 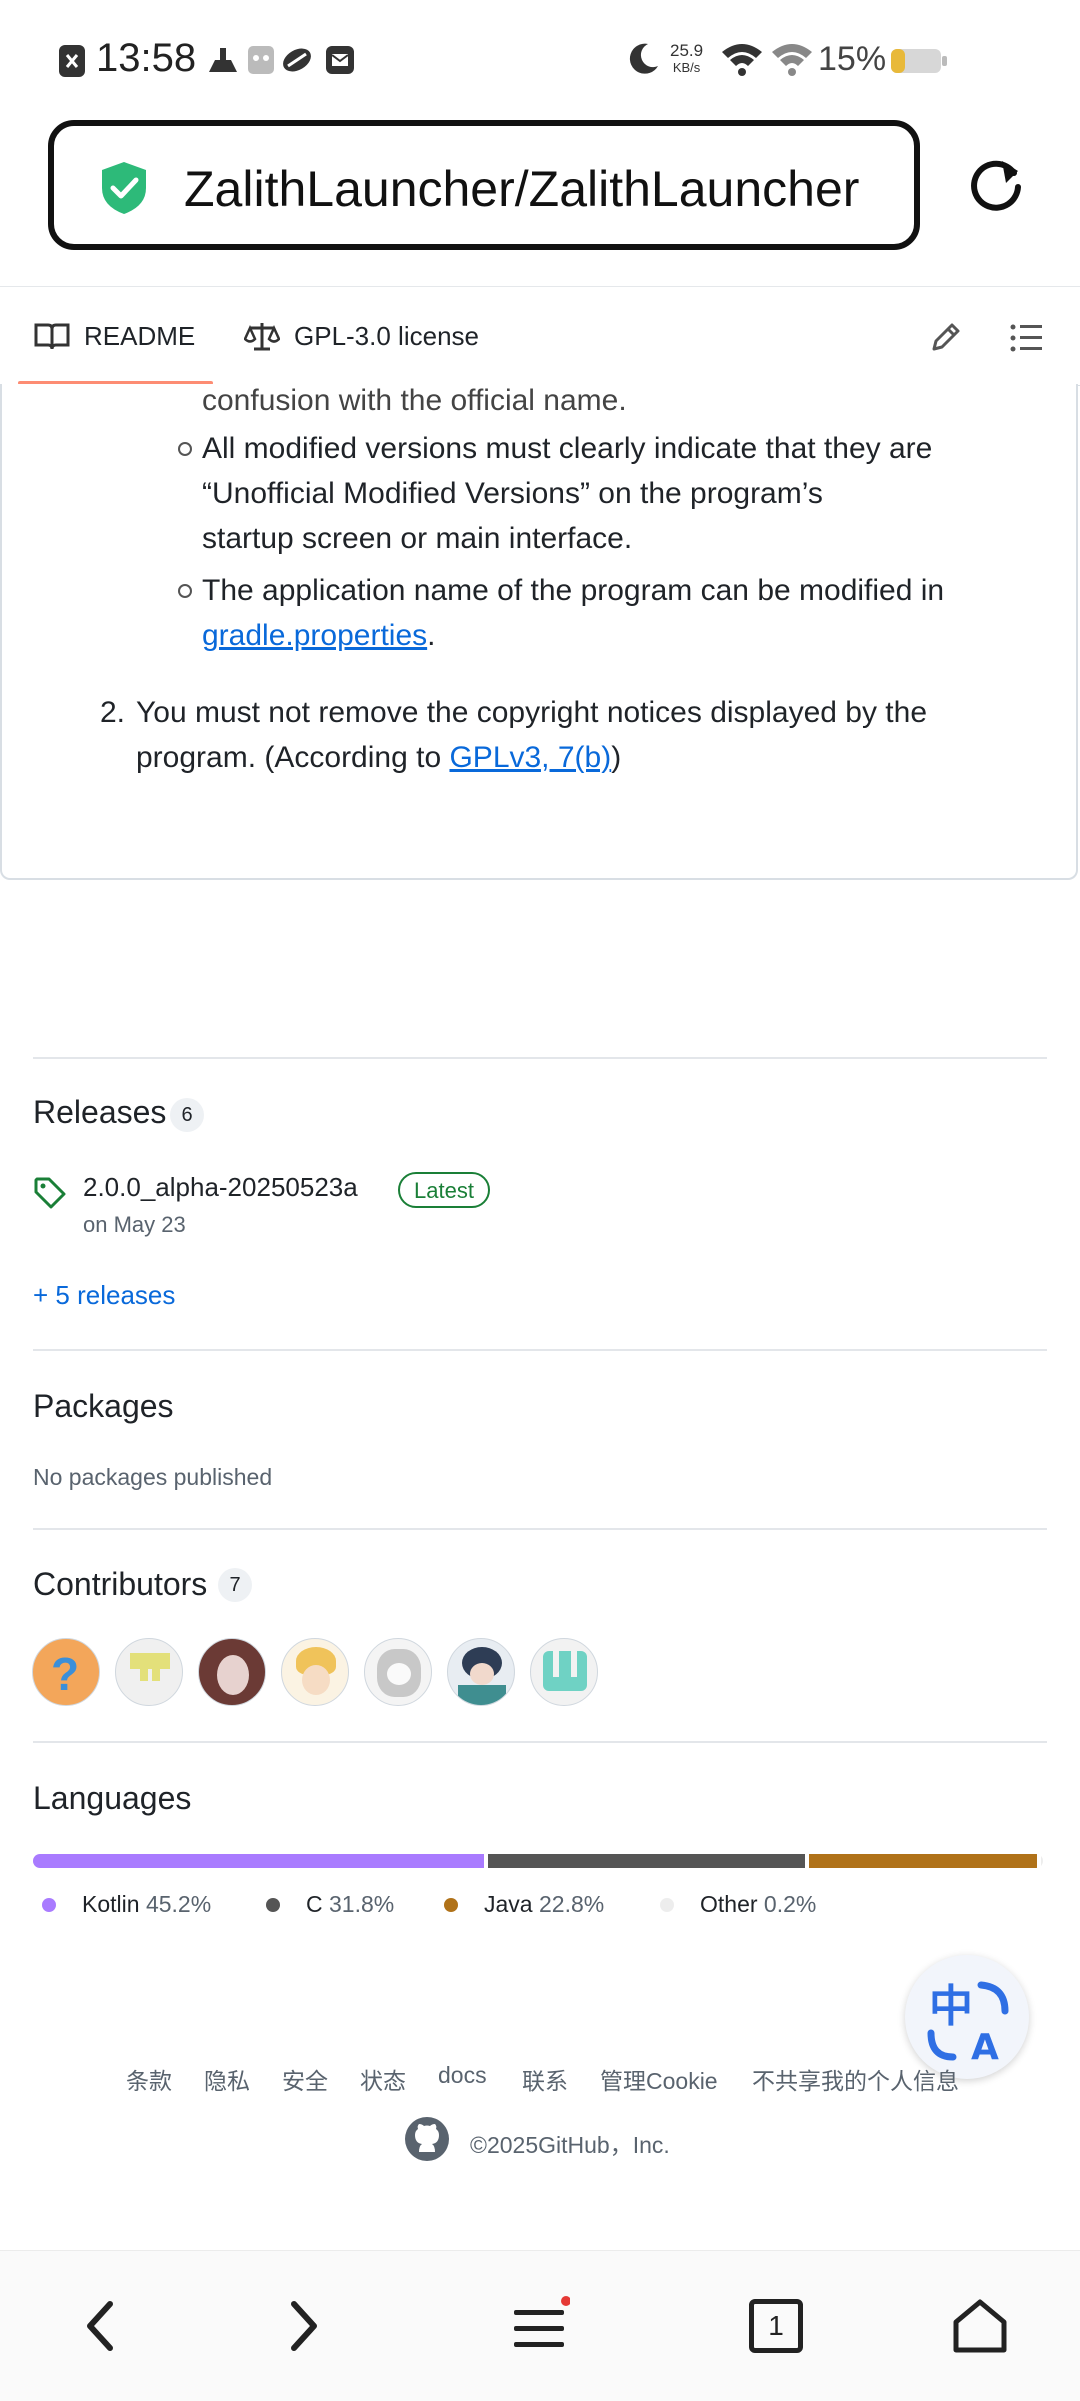 What do you see at coordinates (126, 1904) in the screenshot?
I see `language-kotlin: Kotlin 45.2%` at bounding box center [126, 1904].